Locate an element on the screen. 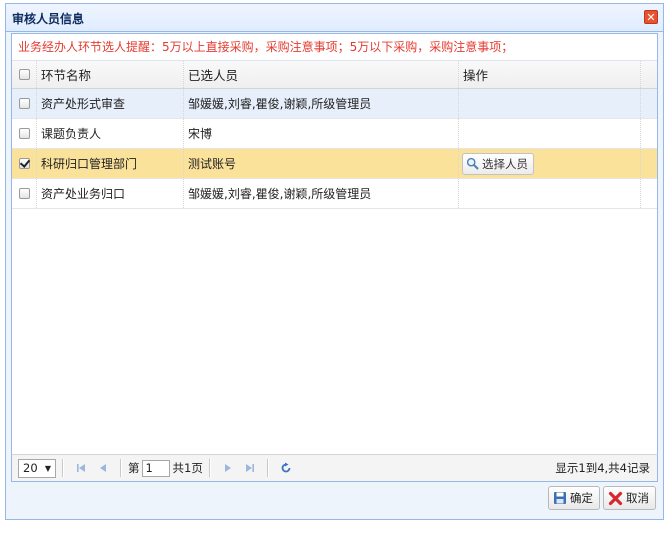 This screenshot has height=541, width=672. save-icon is located at coordinates (560, 498).